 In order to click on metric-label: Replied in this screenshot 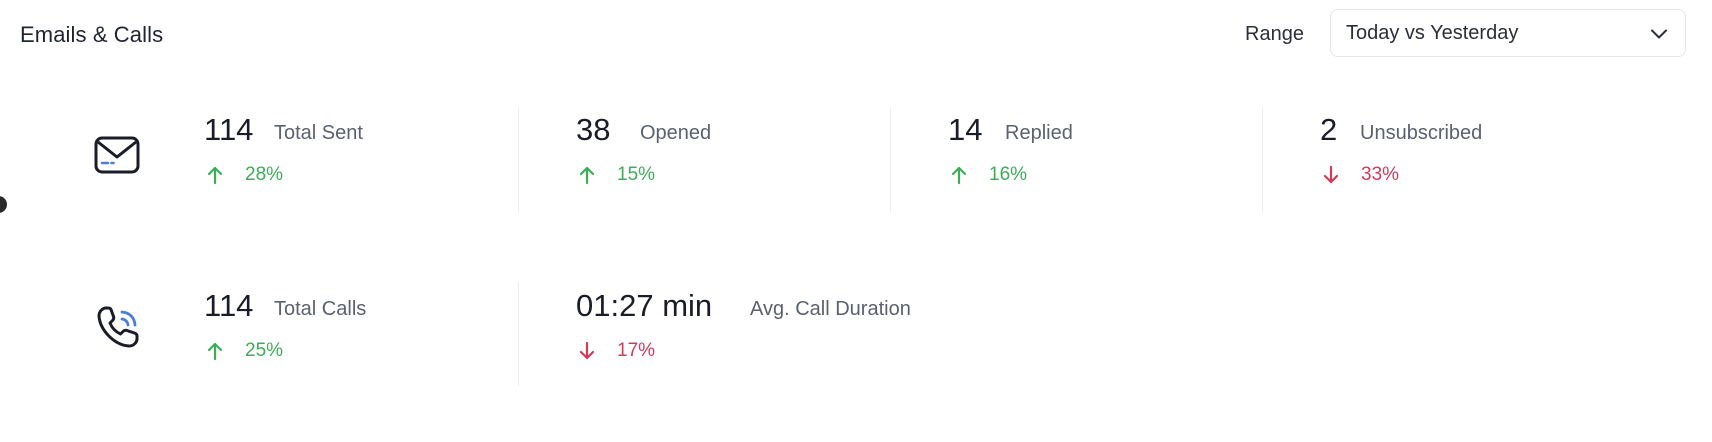, I will do `click(1039, 133)`.